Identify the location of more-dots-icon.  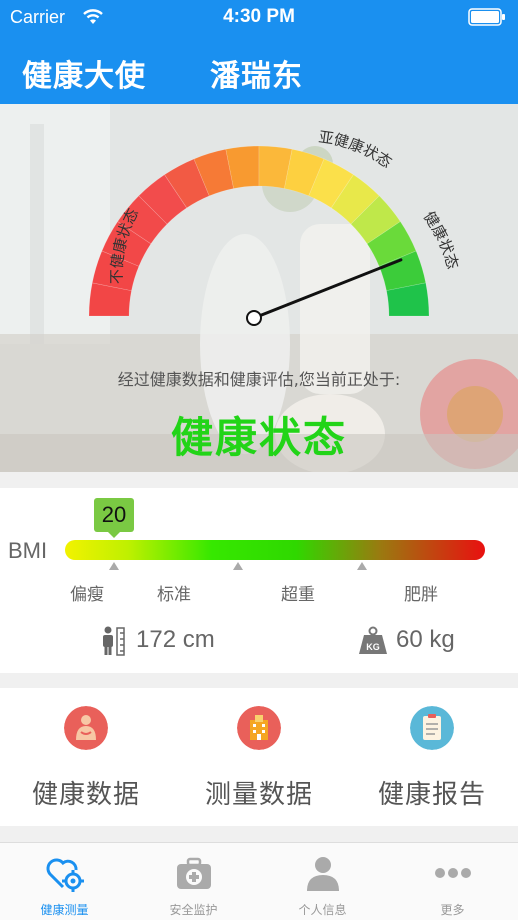
(453, 873).